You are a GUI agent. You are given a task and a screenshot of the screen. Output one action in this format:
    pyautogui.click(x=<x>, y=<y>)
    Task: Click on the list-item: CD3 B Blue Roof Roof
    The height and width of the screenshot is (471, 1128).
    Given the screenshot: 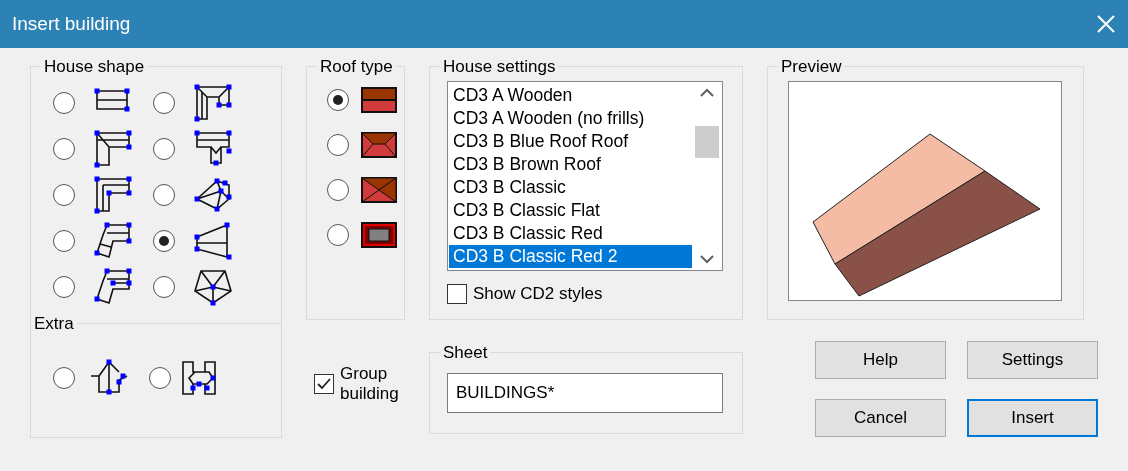 What is the action you would take?
    pyautogui.click(x=570, y=141)
    